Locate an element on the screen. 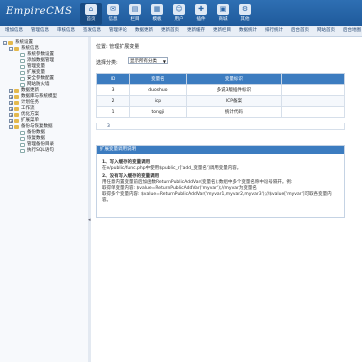  topnav-button-2: ▤ 栏目 is located at coordinates (135, 14).